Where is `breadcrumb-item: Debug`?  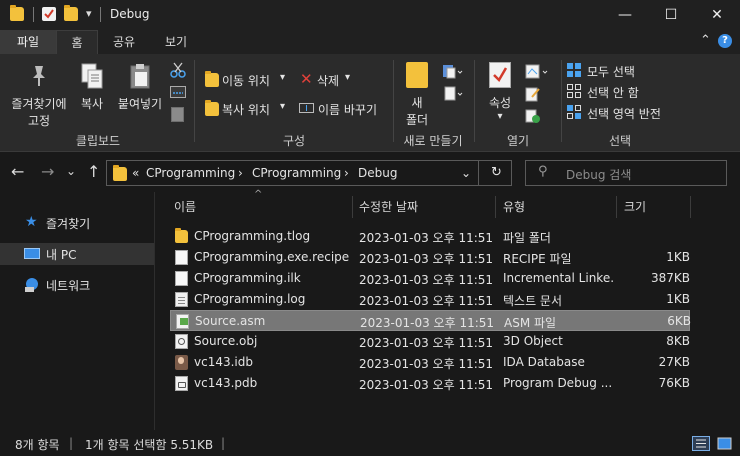 breadcrumb-item: Debug is located at coordinates (377, 173).